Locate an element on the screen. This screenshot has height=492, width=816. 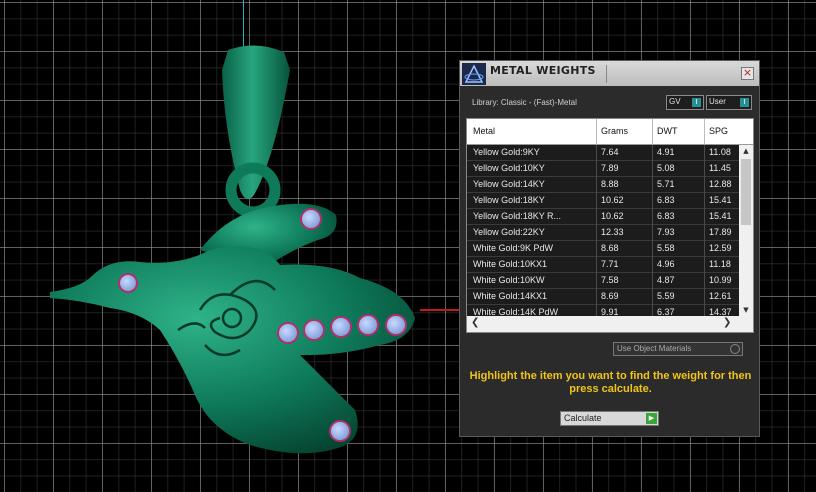
table-row: Yellow Gold:10KY 7.89 5.08 11.45 is located at coordinates (603, 169).